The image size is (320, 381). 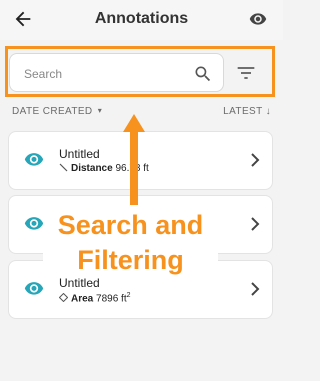 What do you see at coordinates (128, 295) in the screenshot?
I see `measurement-superscript: 2` at bounding box center [128, 295].